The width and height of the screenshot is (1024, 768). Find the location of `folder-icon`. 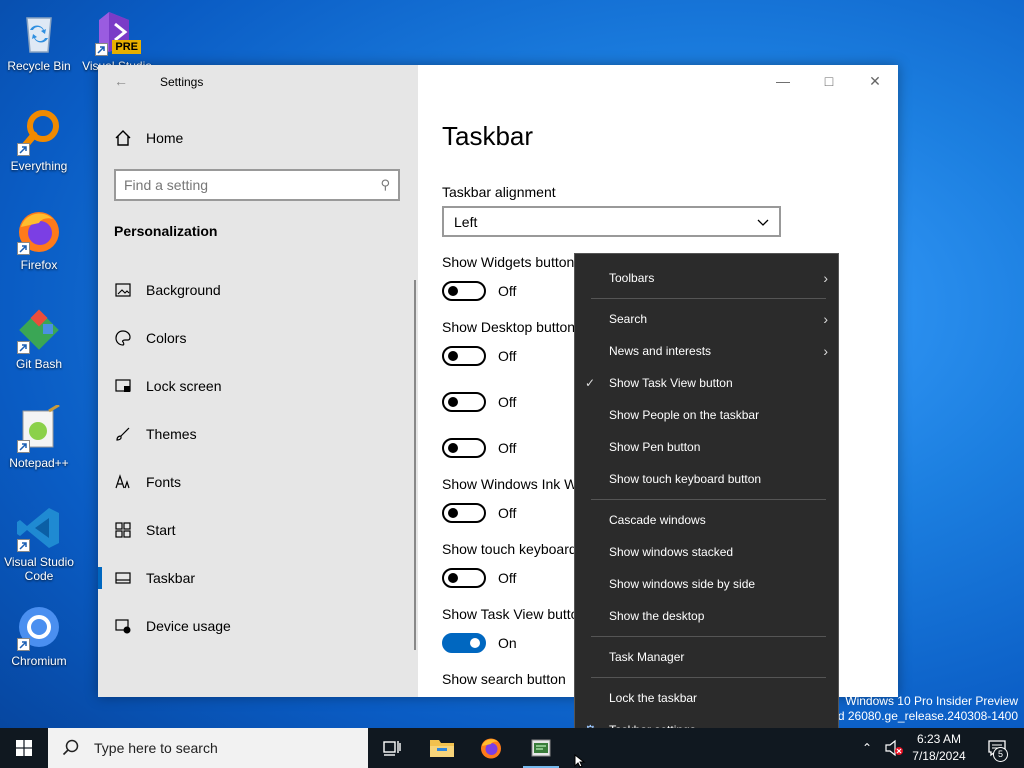

folder-icon is located at coordinates (442, 748).